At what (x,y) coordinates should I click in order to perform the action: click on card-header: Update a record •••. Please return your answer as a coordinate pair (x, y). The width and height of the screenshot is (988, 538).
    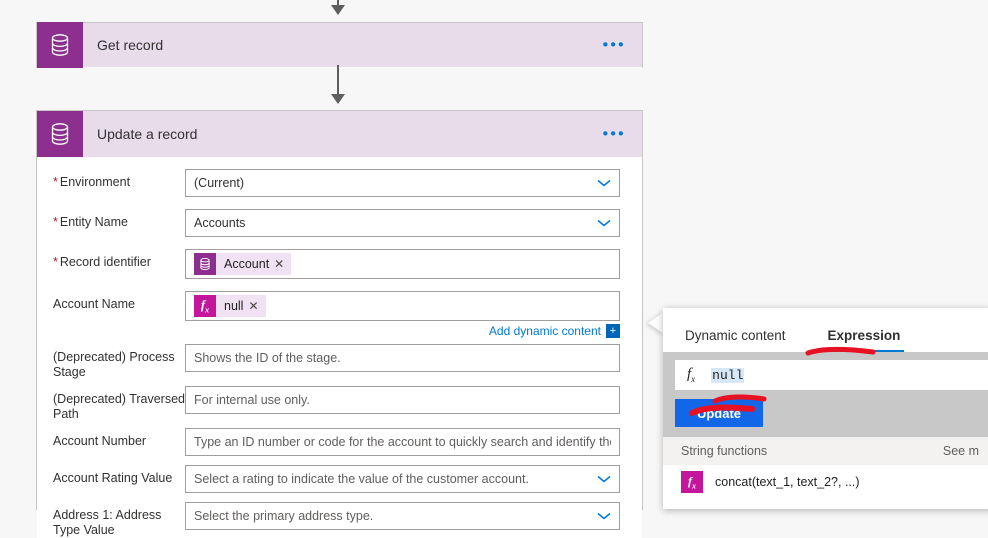
    Looking at the image, I should click on (339, 134).